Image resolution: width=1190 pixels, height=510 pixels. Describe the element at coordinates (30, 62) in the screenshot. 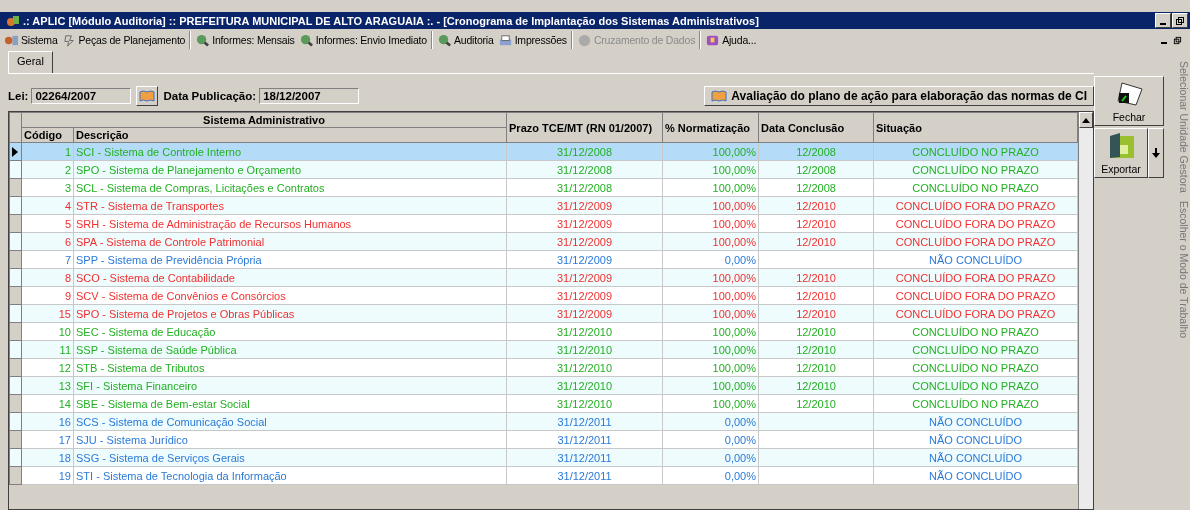

I see `tab: Geral` at that location.